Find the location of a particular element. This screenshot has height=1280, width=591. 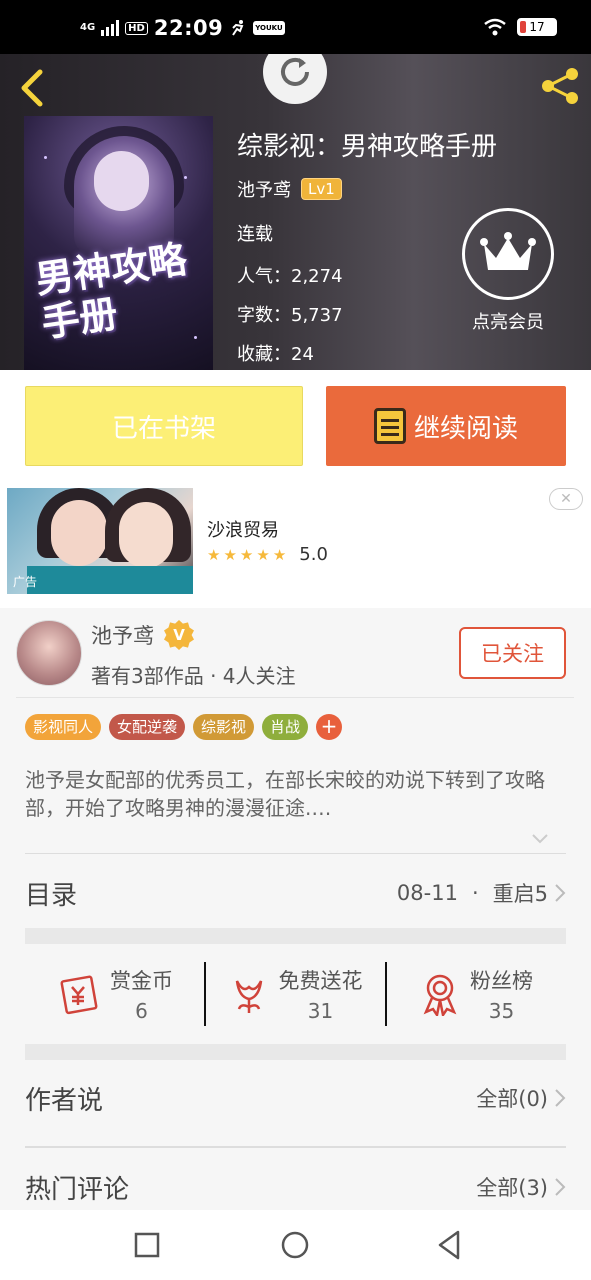

author-meta: 著有3部作品 · 4人关注 is located at coordinates (193, 676).